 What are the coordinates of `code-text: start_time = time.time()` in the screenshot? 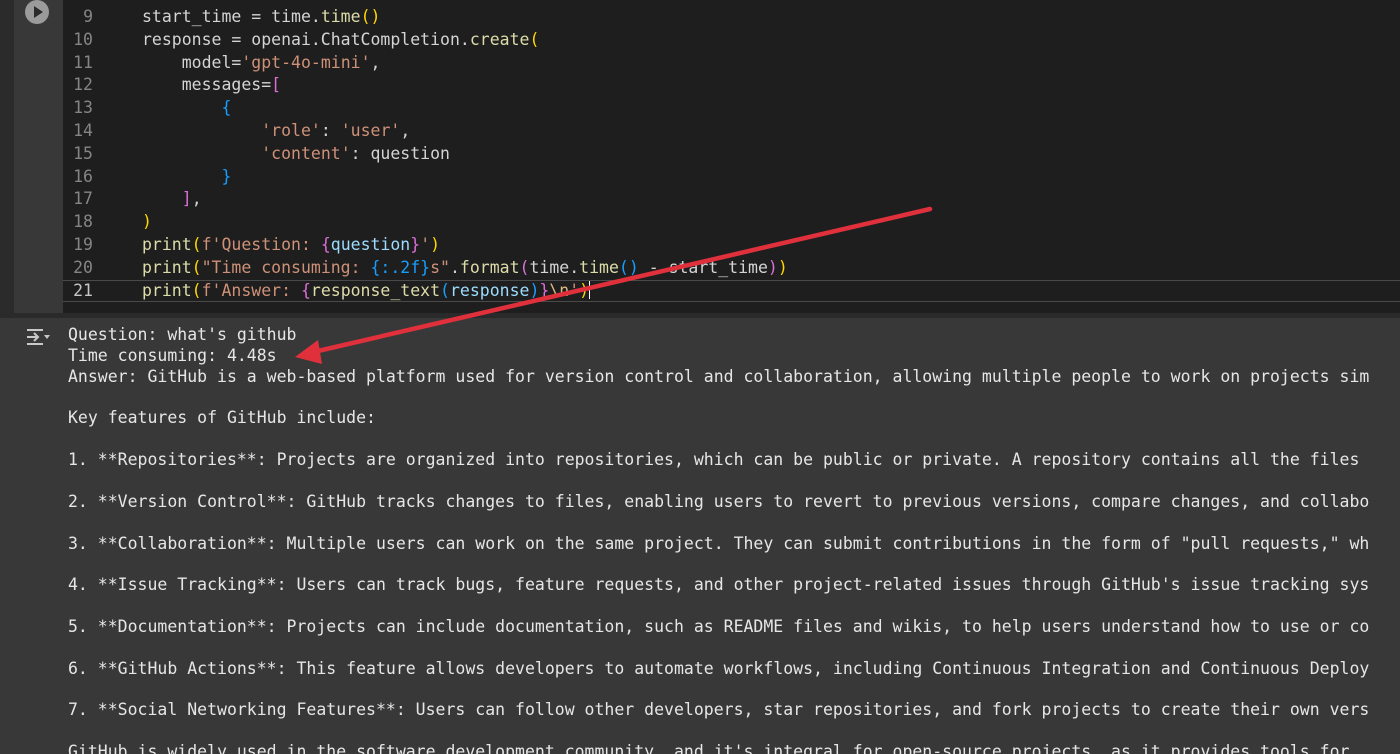 It's located at (261, 16).